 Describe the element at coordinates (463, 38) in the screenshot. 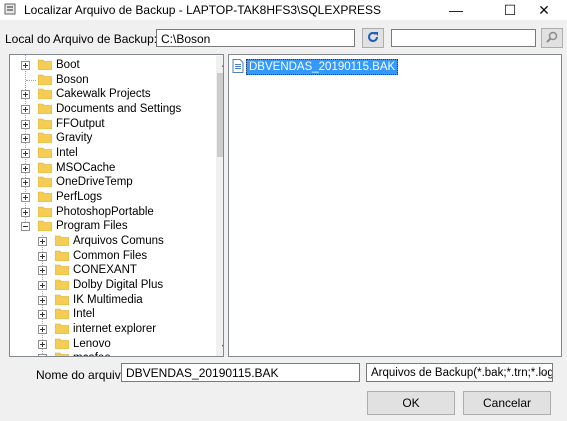

I see `search-input` at that location.